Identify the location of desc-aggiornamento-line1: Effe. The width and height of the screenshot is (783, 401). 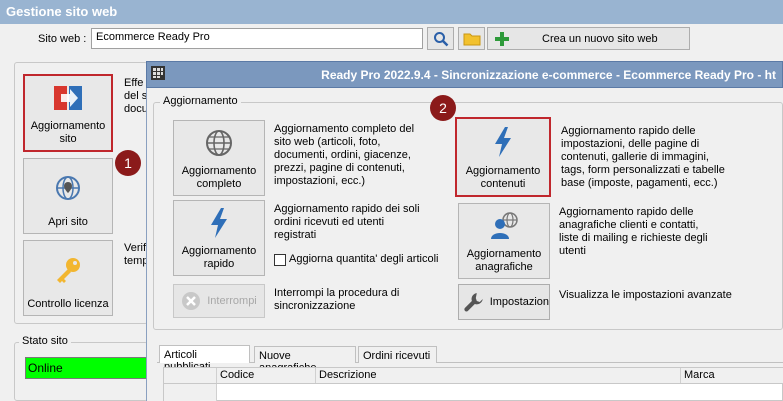
(134, 83).